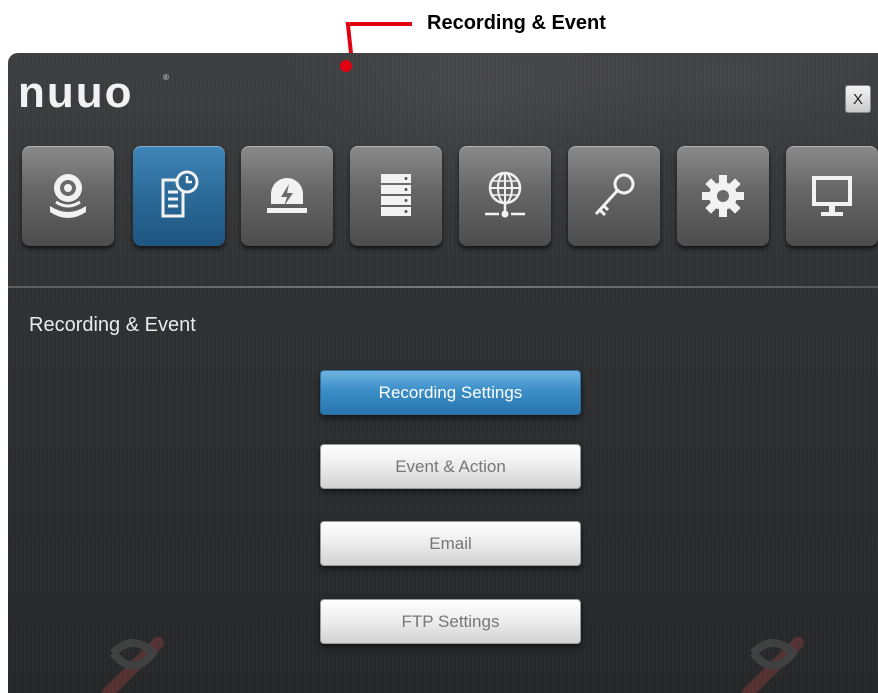 This screenshot has height=693, width=878. I want to click on network-icon, so click(505, 194).